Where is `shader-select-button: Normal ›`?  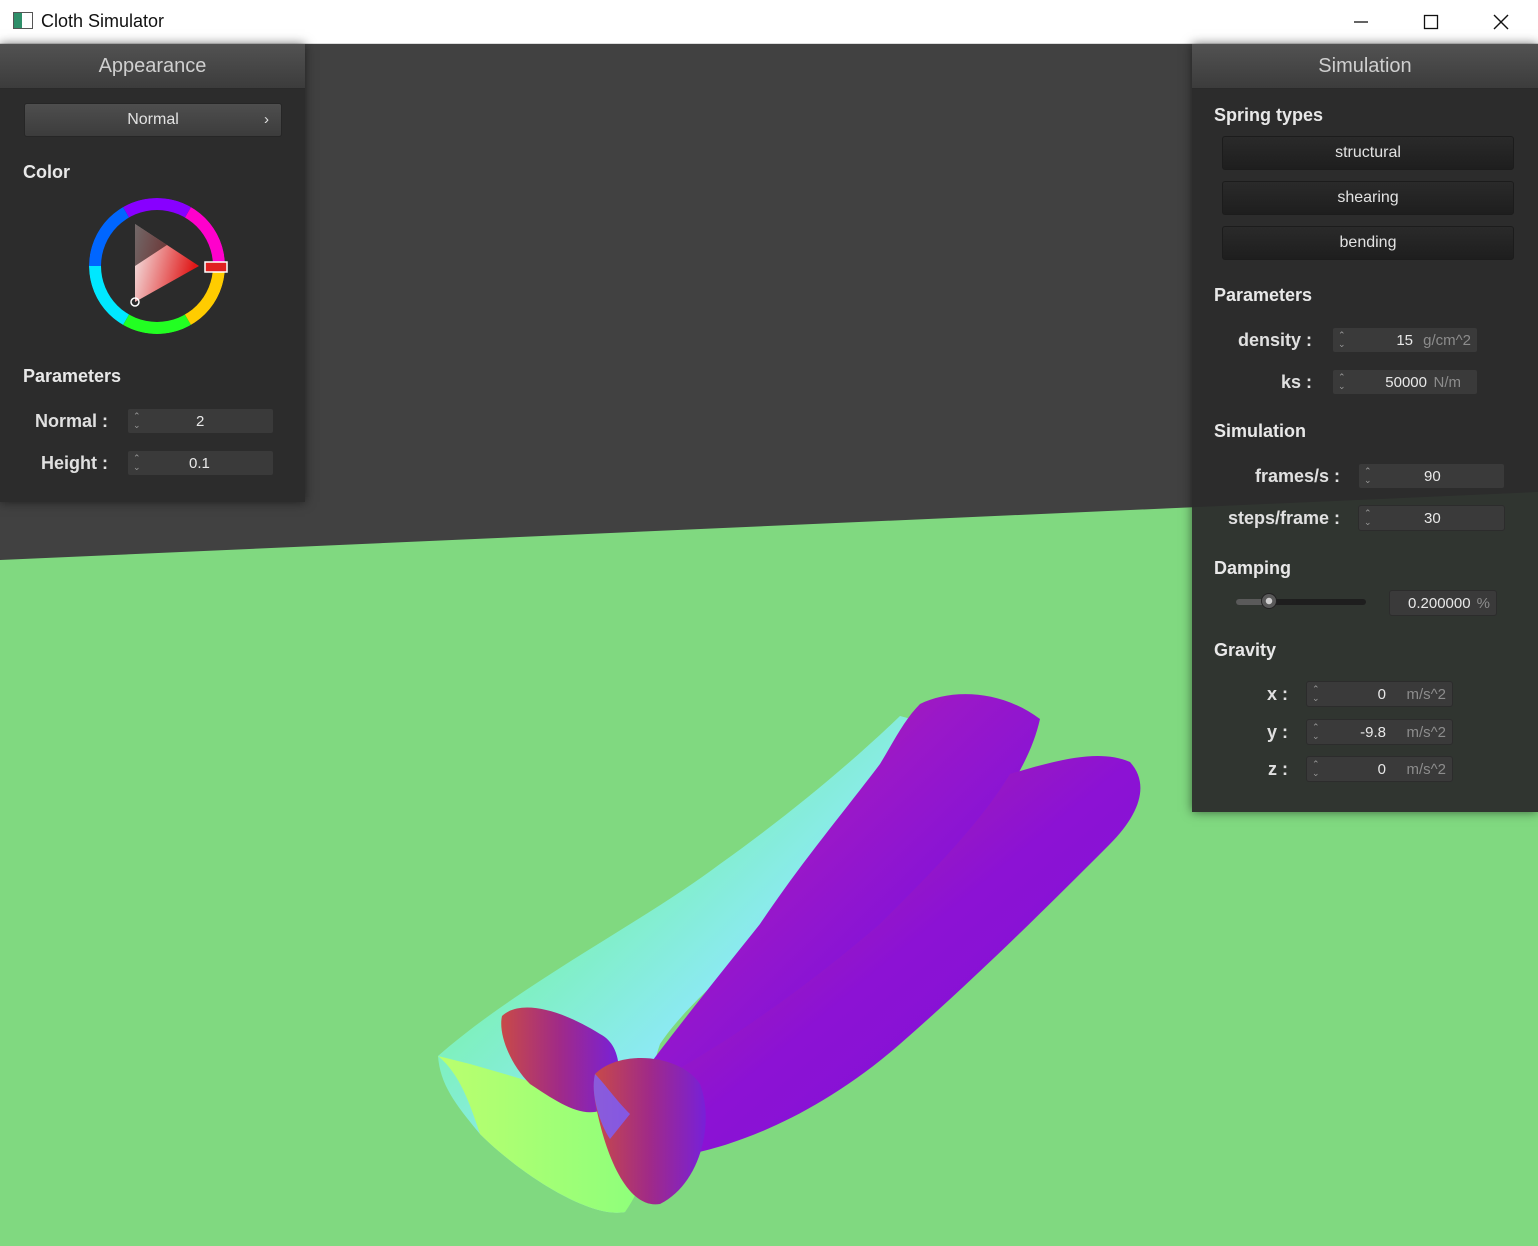 shader-select-button: Normal › is located at coordinates (153, 120).